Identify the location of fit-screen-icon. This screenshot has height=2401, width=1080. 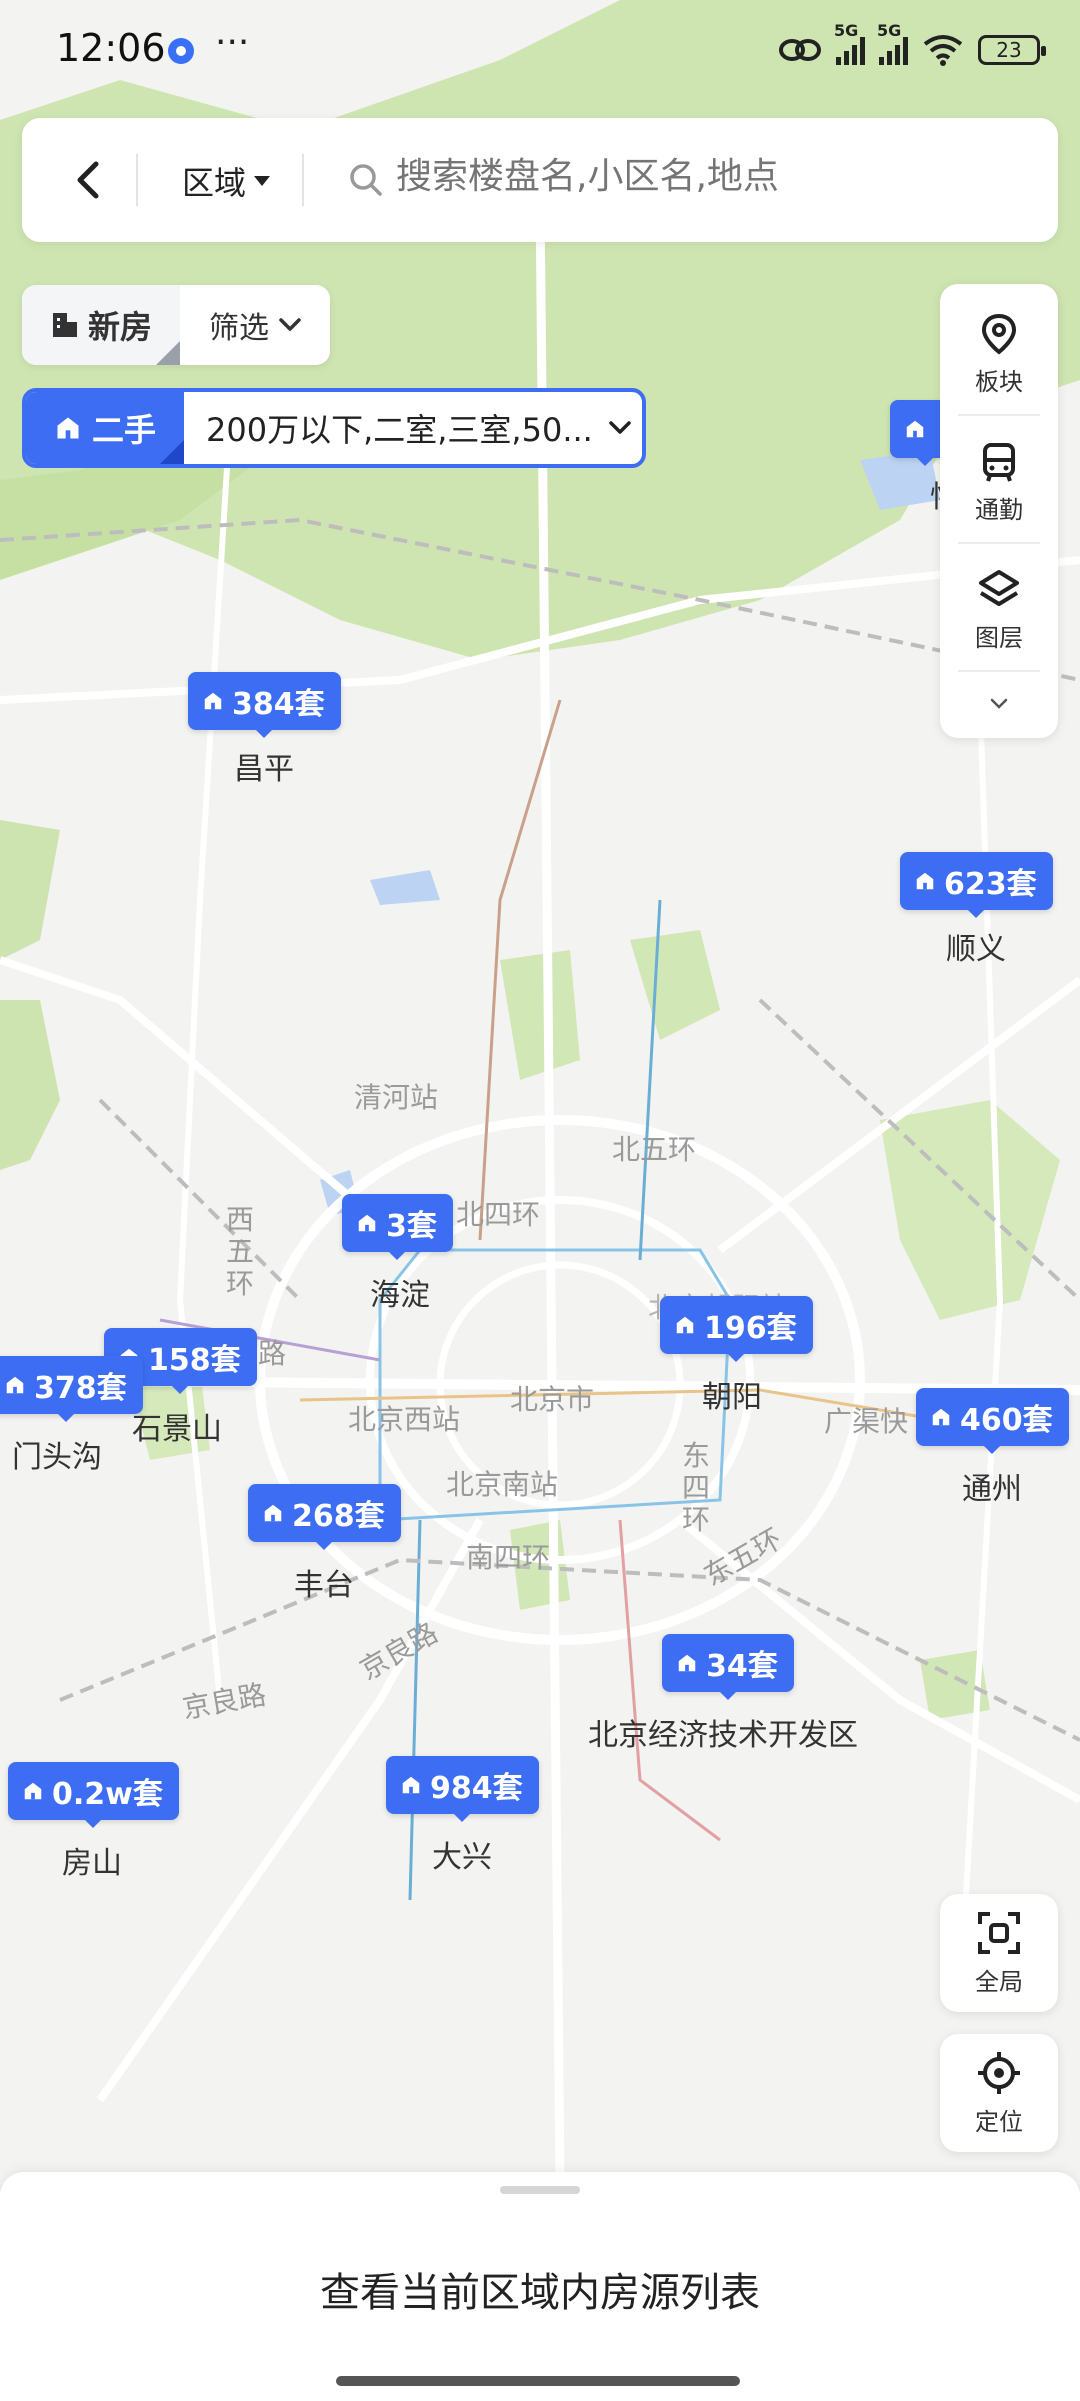
(999, 1932).